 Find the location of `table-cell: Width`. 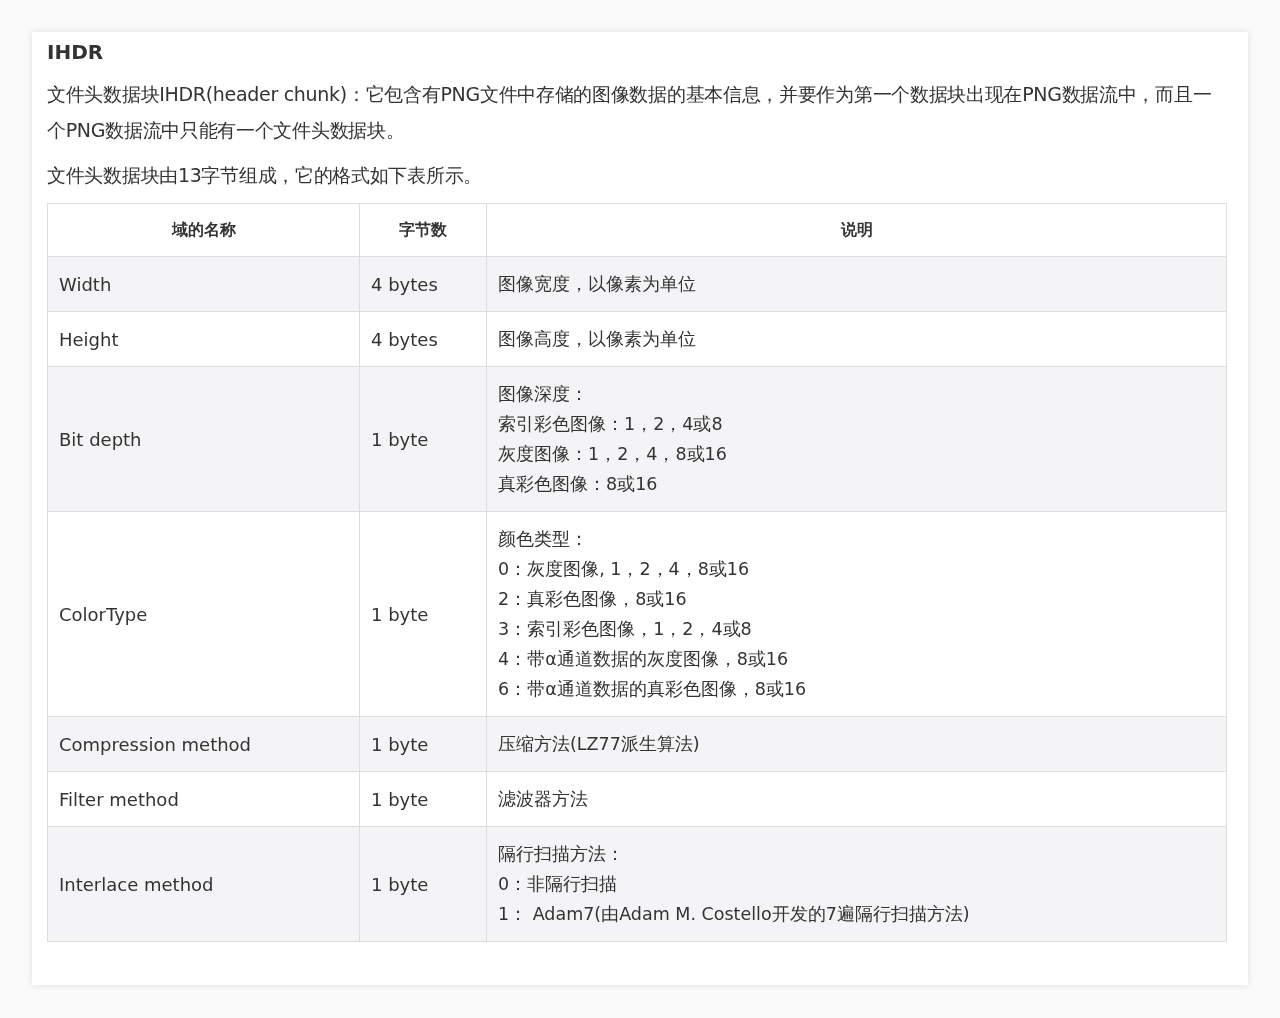

table-cell: Width is located at coordinates (204, 284).